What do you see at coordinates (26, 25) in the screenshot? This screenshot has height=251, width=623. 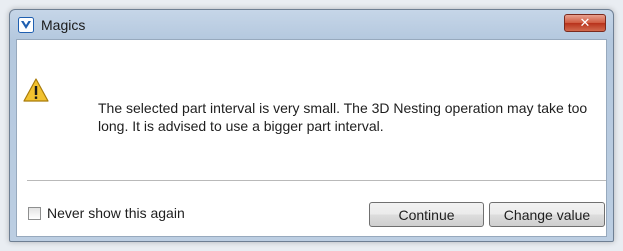 I see `magics-app-icon` at bounding box center [26, 25].